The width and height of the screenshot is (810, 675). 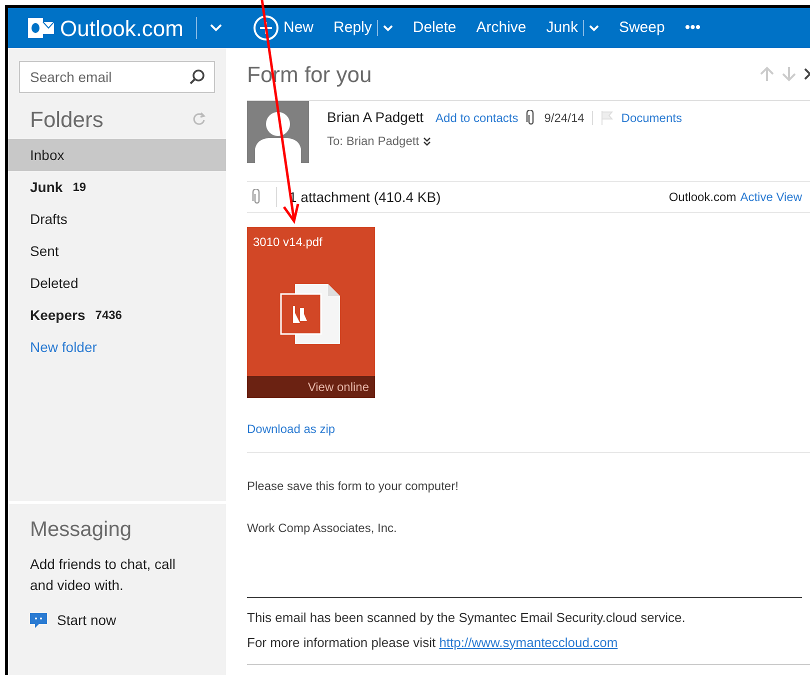 What do you see at coordinates (117, 251) in the screenshot?
I see `folder-item: Sent` at bounding box center [117, 251].